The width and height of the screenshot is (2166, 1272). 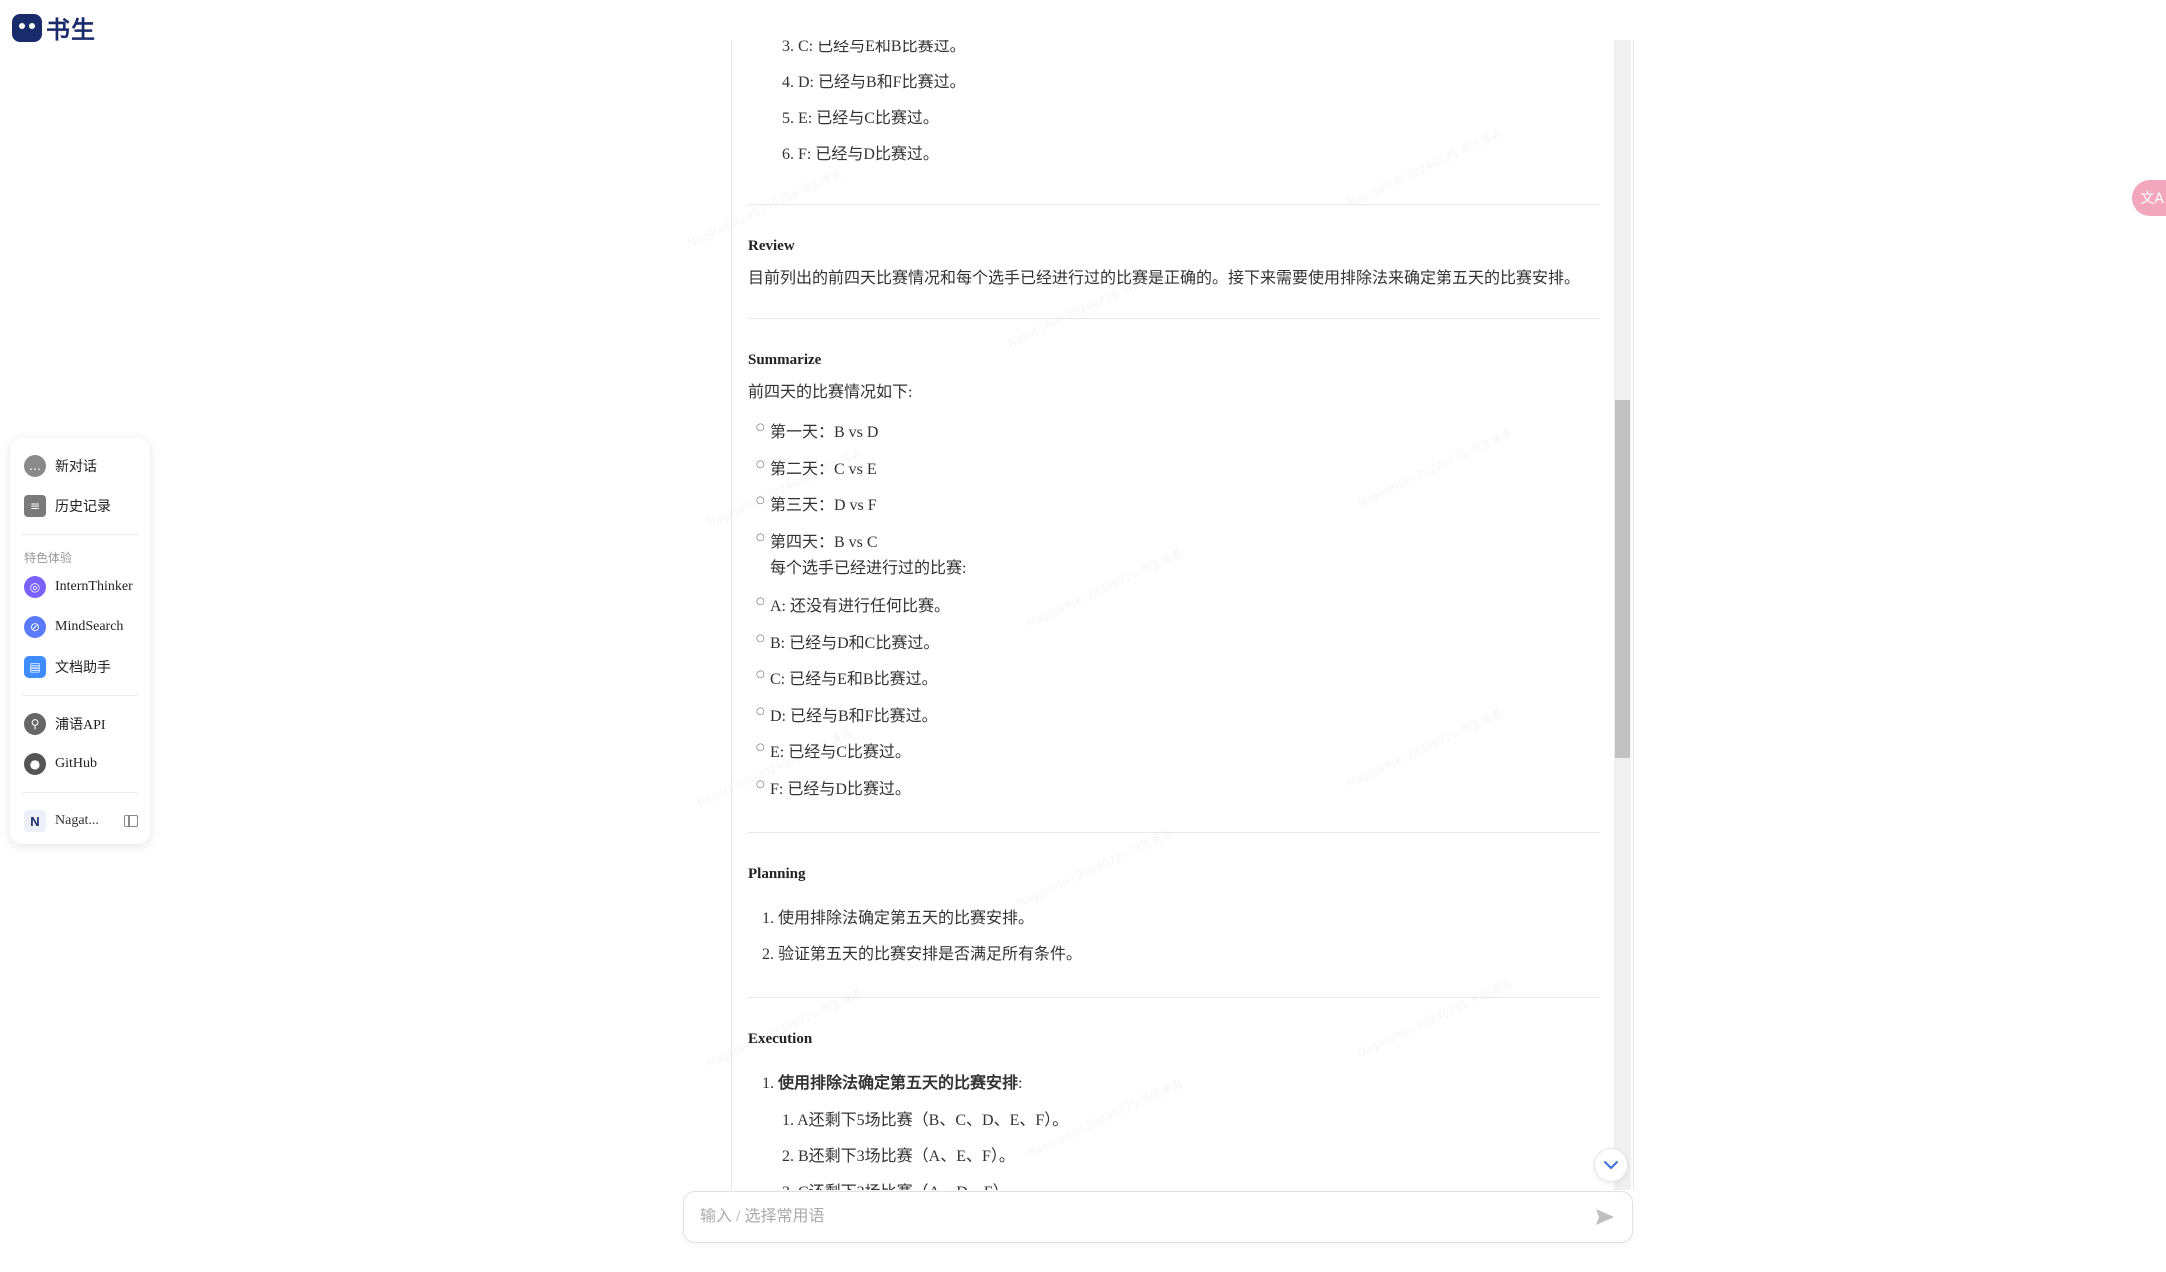 What do you see at coordinates (94, 586) in the screenshot?
I see `sidebar-item-label: InternThinker` at bounding box center [94, 586].